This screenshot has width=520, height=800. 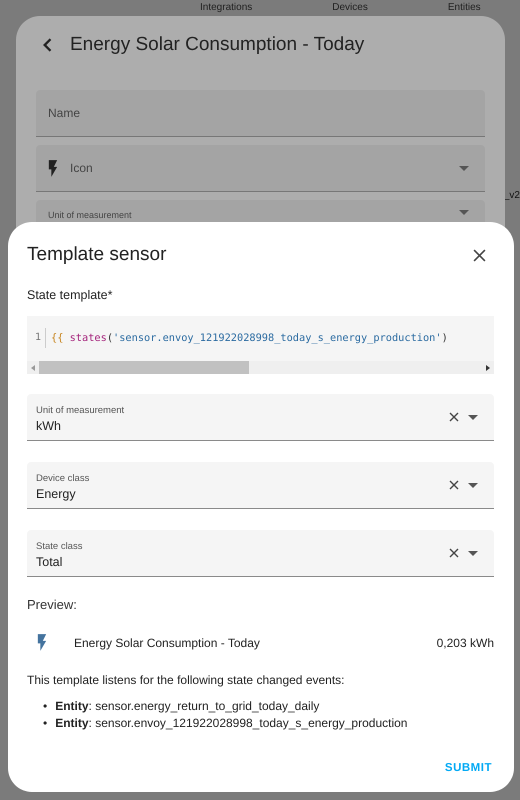 What do you see at coordinates (64, 113) in the screenshot?
I see `field-label: Name` at bounding box center [64, 113].